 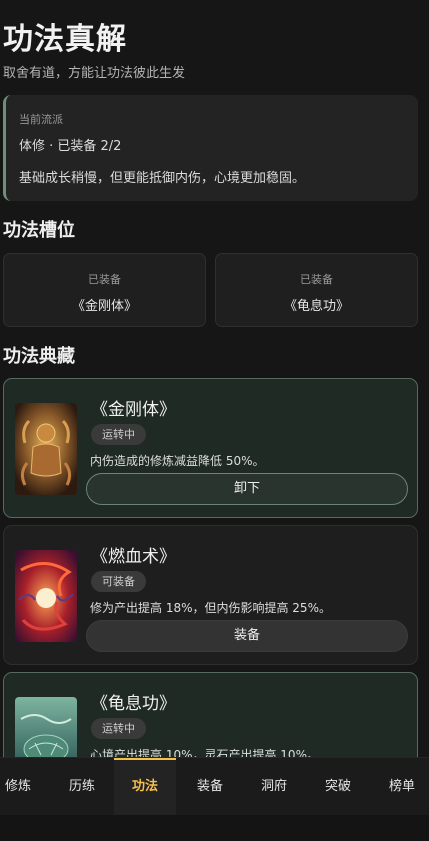 I want to click on blood-art-icon, so click(x=46, y=596).